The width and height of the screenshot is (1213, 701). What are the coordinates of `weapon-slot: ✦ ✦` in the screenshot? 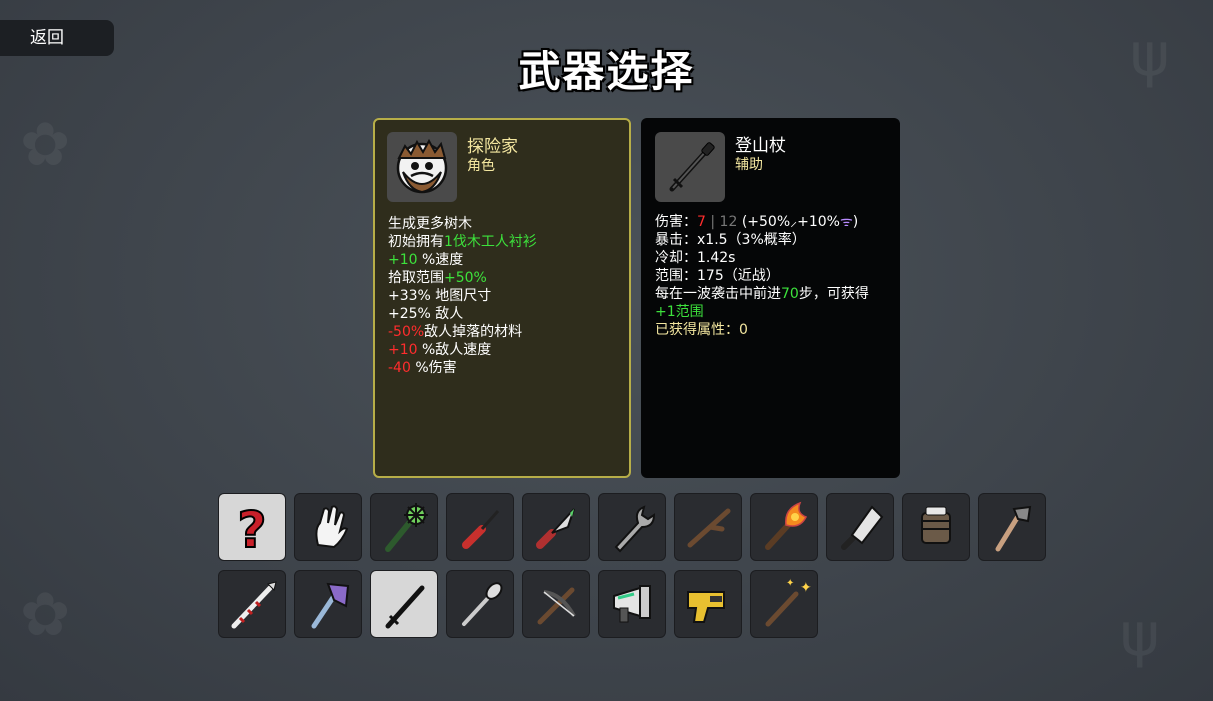 It's located at (784, 604).